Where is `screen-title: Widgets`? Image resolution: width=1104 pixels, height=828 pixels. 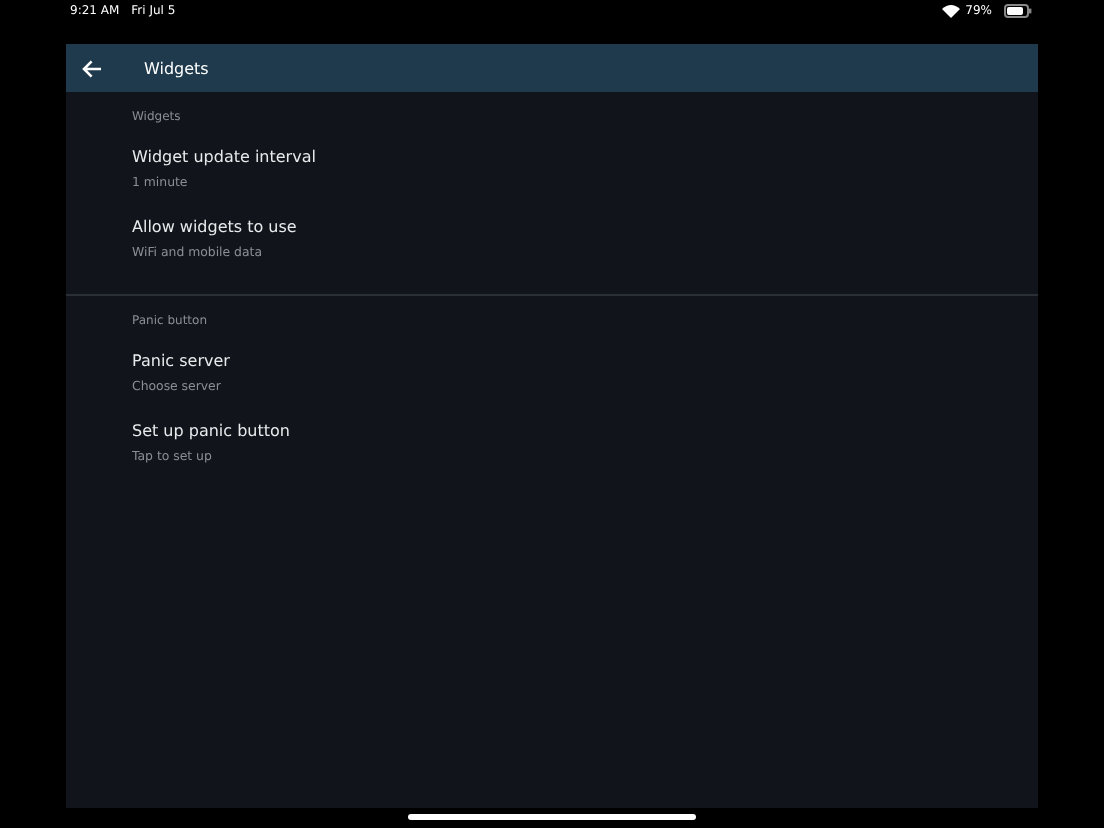
screen-title: Widgets is located at coordinates (176, 68).